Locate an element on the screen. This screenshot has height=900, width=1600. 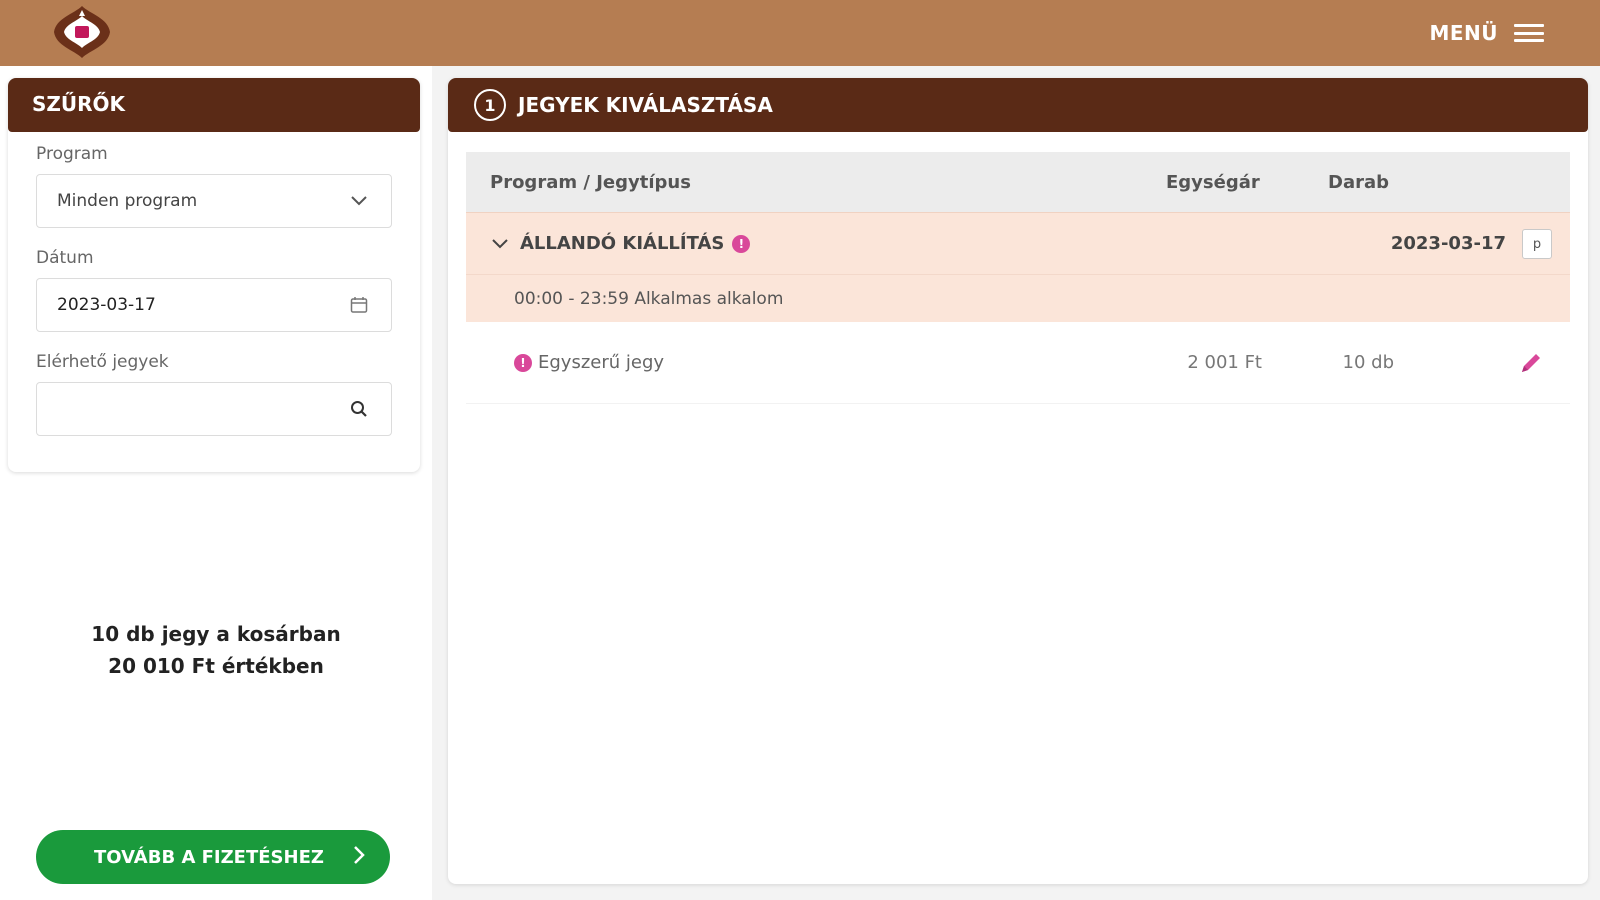
filter-panel-title: SZŰRŐK is located at coordinates (214, 105).